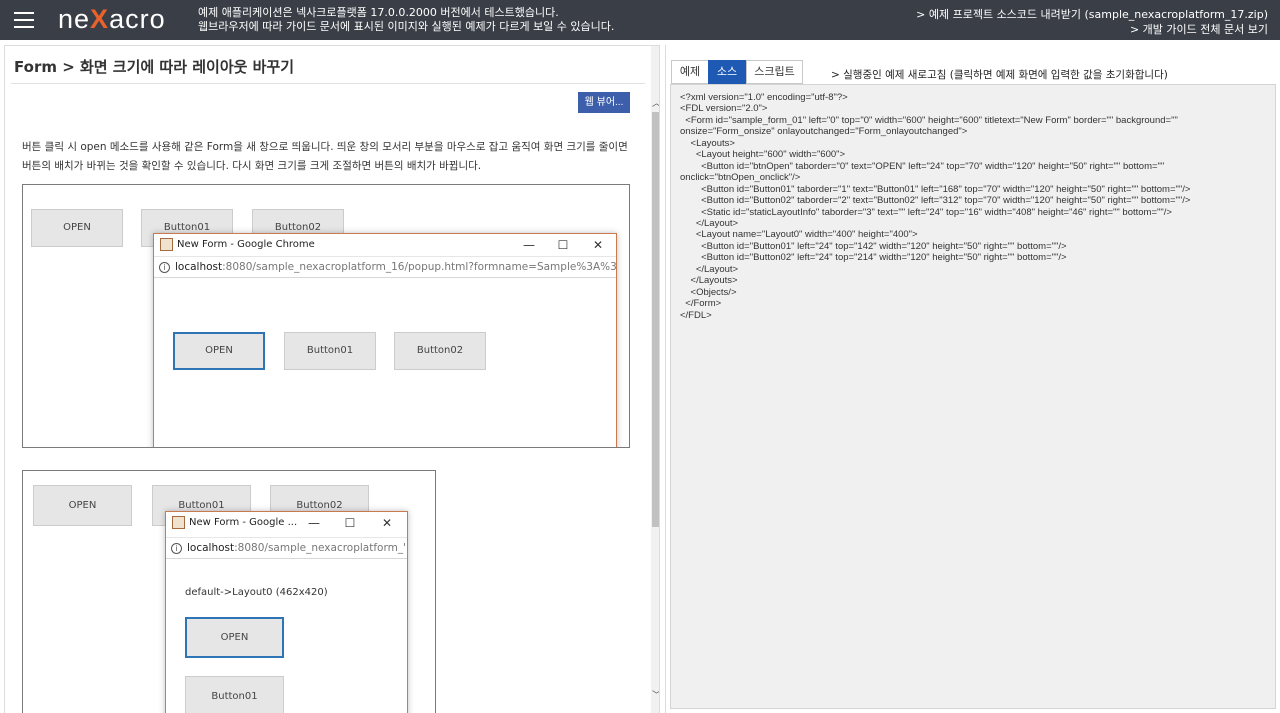 This screenshot has width=1280, height=713. Describe the element at coordinates (246, 244) in the screenshot. I see `window-title: New Form - Google Chrome` at that location.